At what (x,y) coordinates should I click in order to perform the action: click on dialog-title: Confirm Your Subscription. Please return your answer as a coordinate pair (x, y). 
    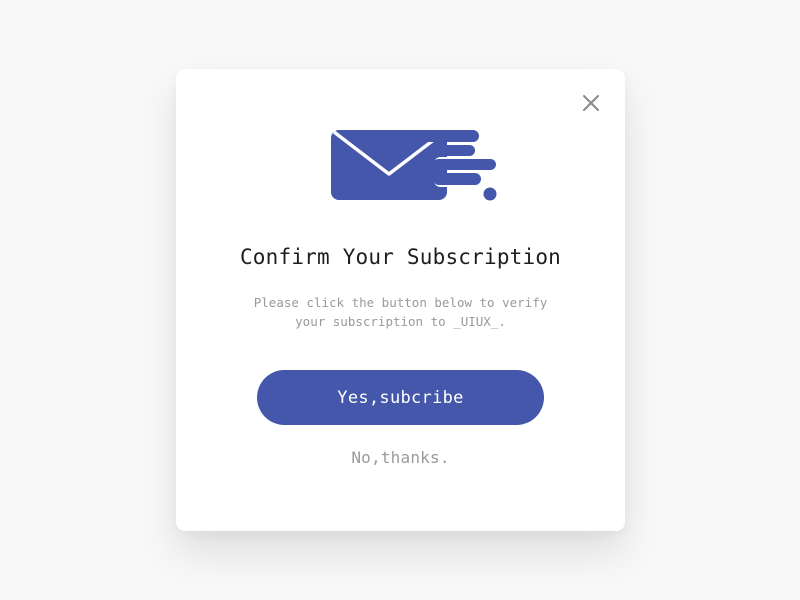
    Looking at the image, I should click on (400, 257).